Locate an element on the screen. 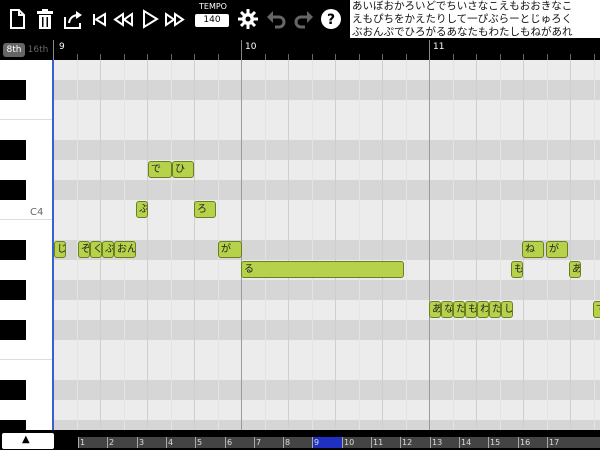 Image resolution: width=600 pixels, height=450 pixels. note-block: ひ is located at coordinates (183, 169).